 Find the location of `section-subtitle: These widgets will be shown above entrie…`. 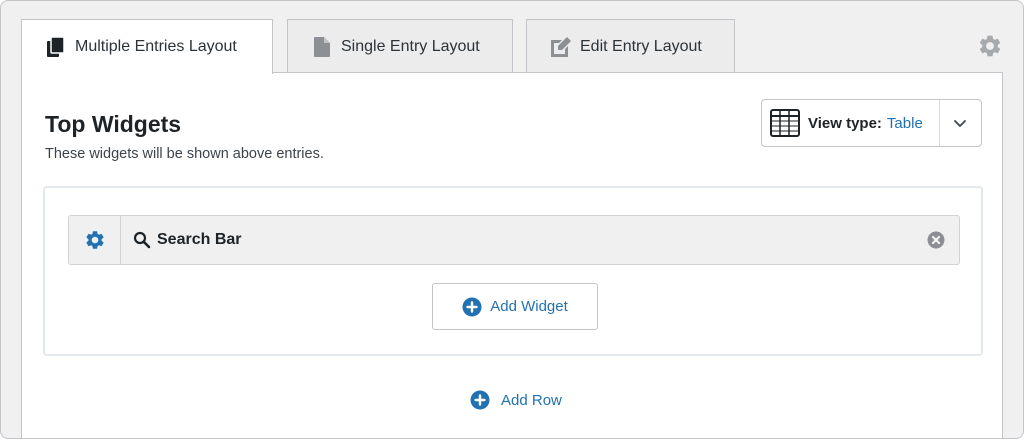

section-subtitle: These widgets will be shown above entrie… is located at coordinates (184, 154).